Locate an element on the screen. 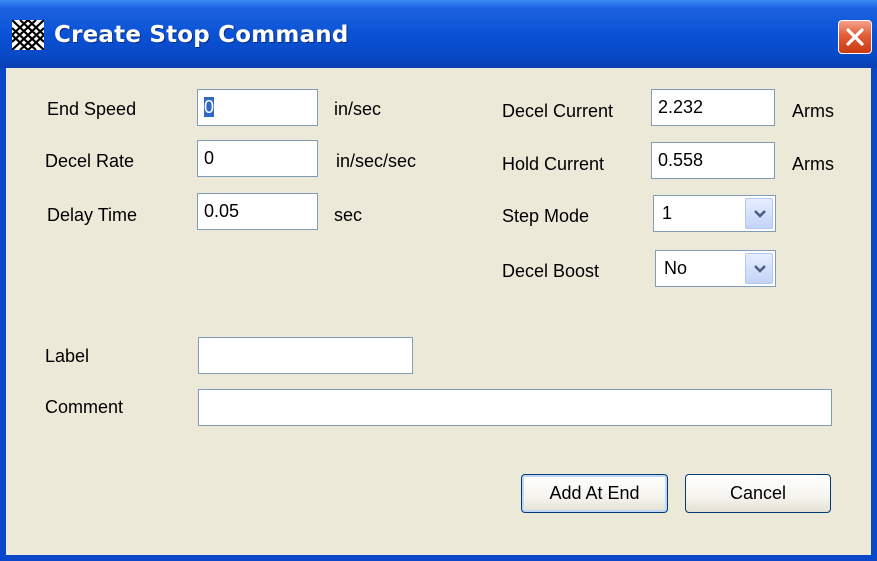  decel-rate-input: 0 is located at coordinates (257, 158).